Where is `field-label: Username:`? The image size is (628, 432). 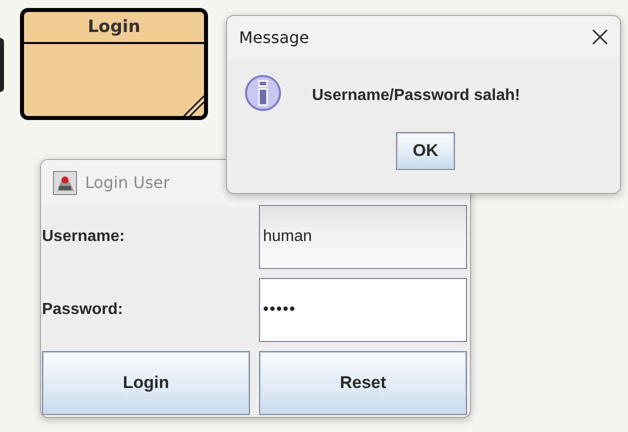
field-label: Username: is located at coordinates (83, 237).